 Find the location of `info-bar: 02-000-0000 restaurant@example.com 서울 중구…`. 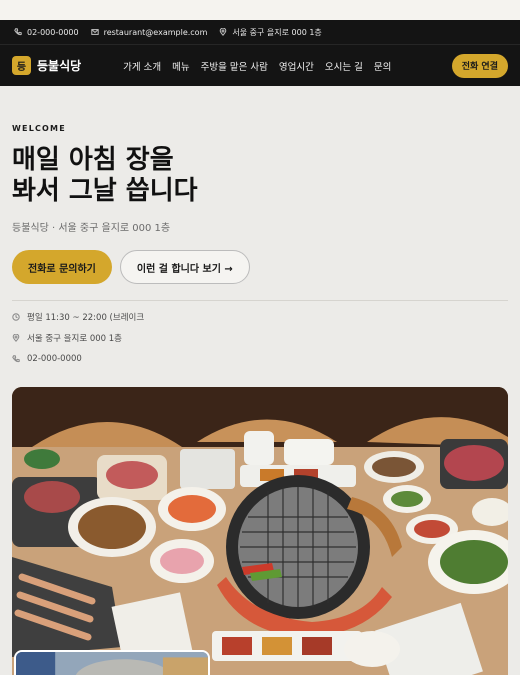

info-bar: 02-000-0000 restaurant@example.com 서울 중구… is located at coordinates (260, 32).